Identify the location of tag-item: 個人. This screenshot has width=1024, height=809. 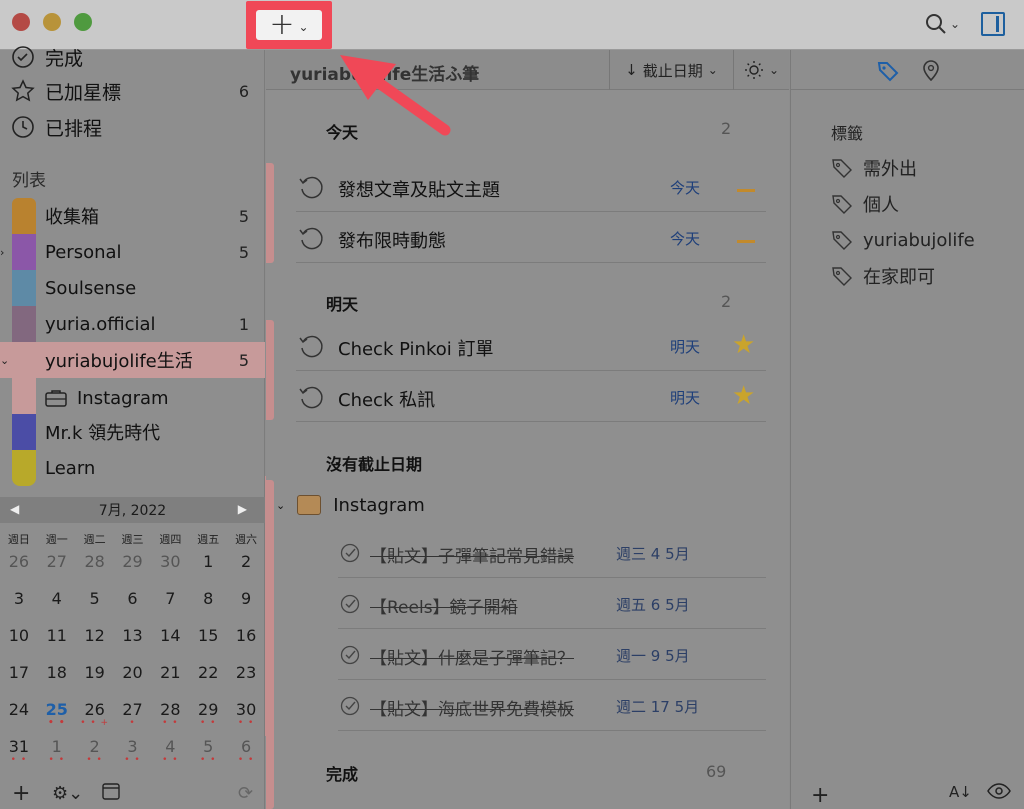
(865, 204).